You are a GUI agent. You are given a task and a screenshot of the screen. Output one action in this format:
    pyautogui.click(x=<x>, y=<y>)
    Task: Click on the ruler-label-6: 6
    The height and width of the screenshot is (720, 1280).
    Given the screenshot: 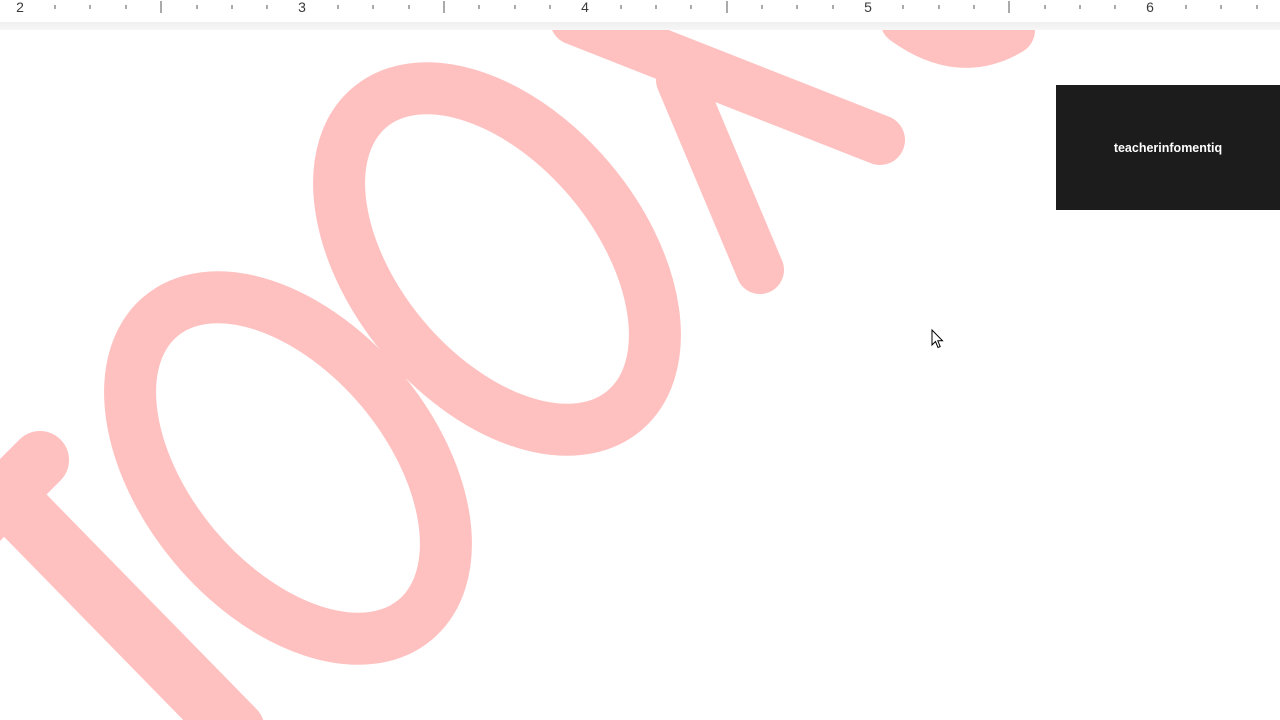 What is the action you would take?
    pyautogui.click(x=1150, y=7)
    